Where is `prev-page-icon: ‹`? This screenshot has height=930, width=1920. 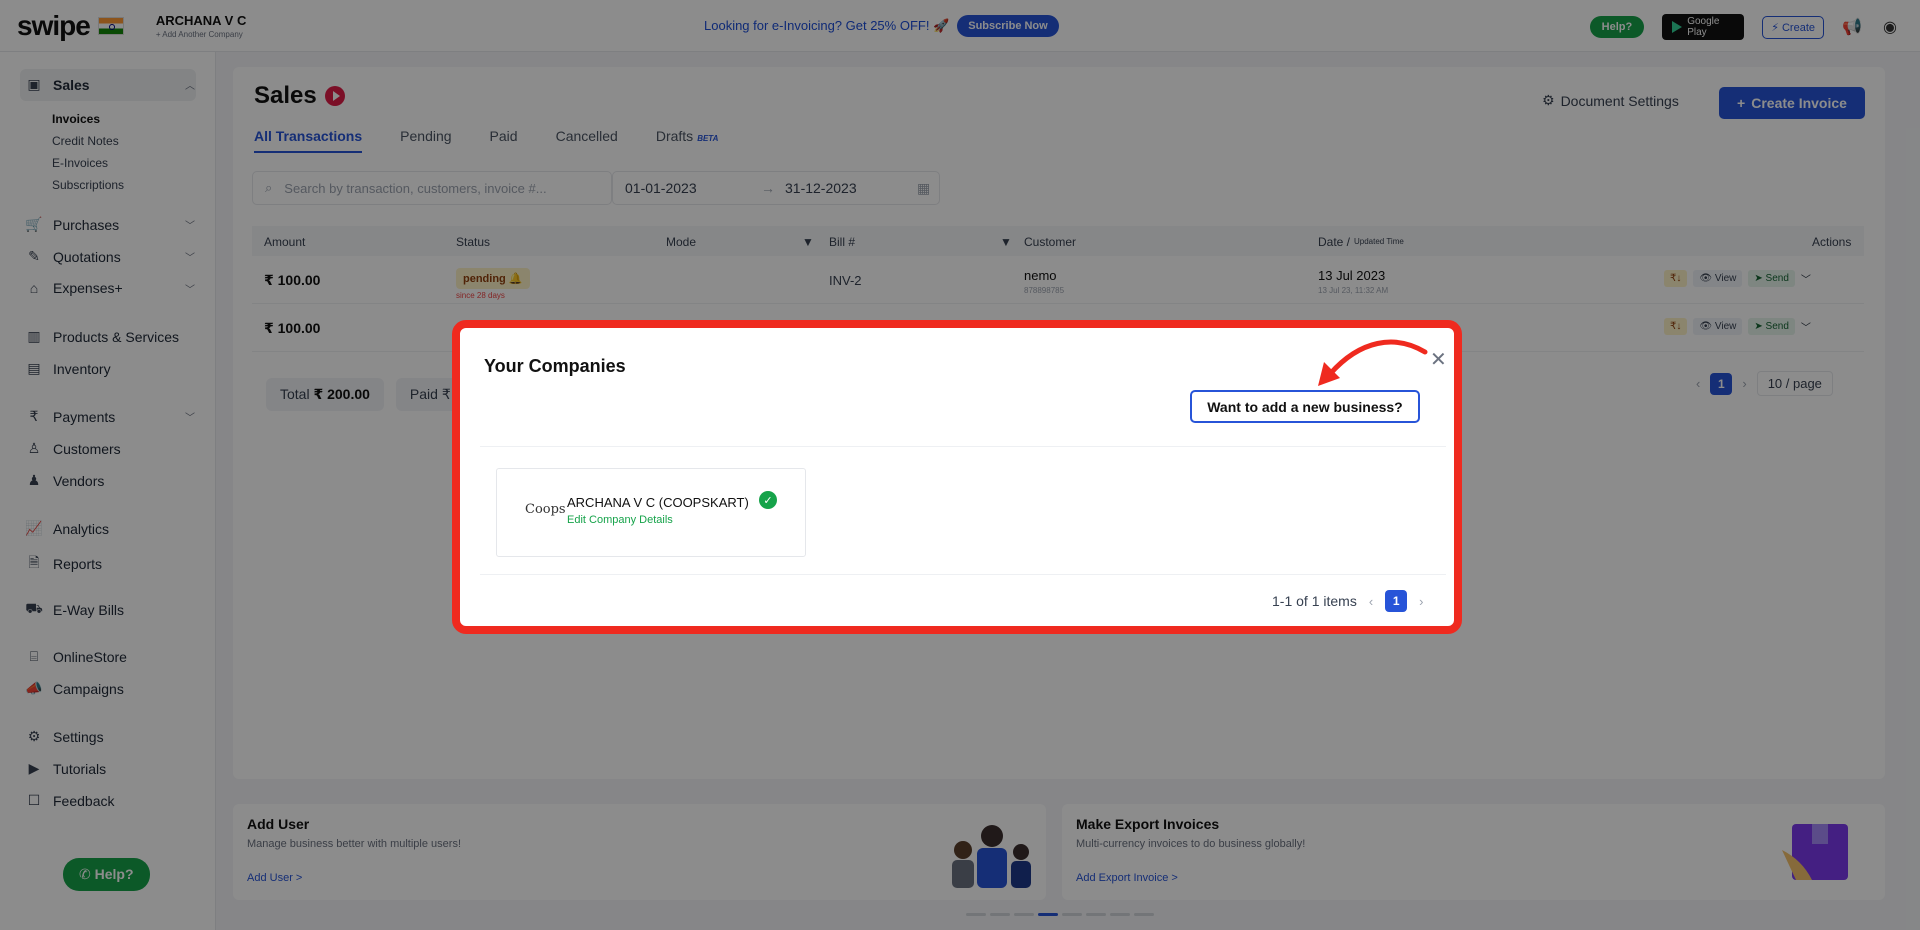 prev-page-icon: ‹ is located at coordinates (1371, 601).